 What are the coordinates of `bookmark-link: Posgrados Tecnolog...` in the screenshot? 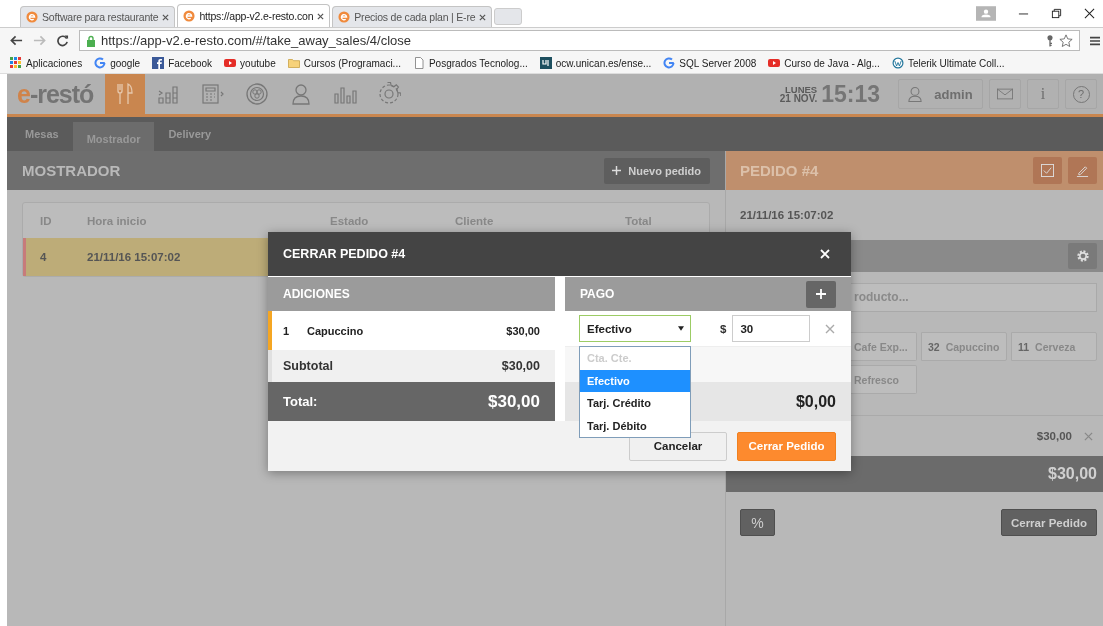 It's located at (470, 63).